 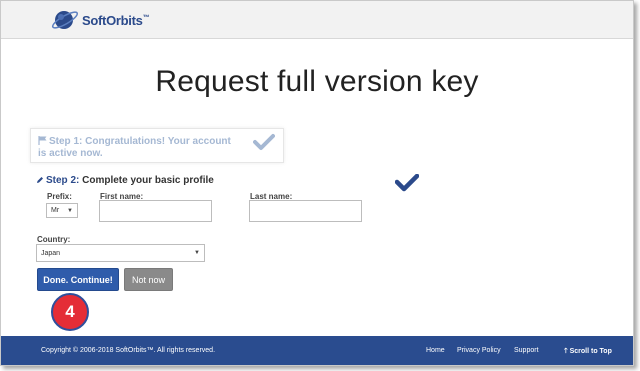 What do you see at coordinates (479, 350) in the screenshot?
I see `footer-link-privacy: Privacy Policy` at bounding box center [479, 350].